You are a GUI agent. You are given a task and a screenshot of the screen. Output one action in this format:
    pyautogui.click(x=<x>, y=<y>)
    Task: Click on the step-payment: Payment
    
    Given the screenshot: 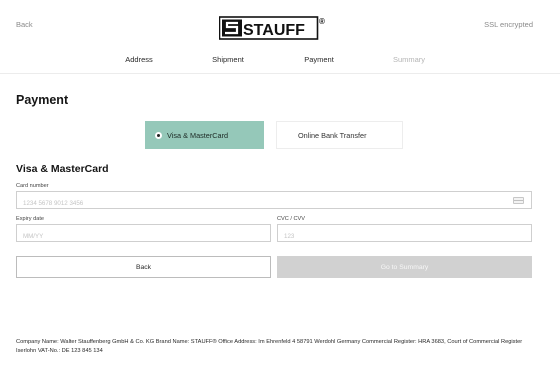 What is the action you would take?
    pyautogui.click(x=319, y=59)
    